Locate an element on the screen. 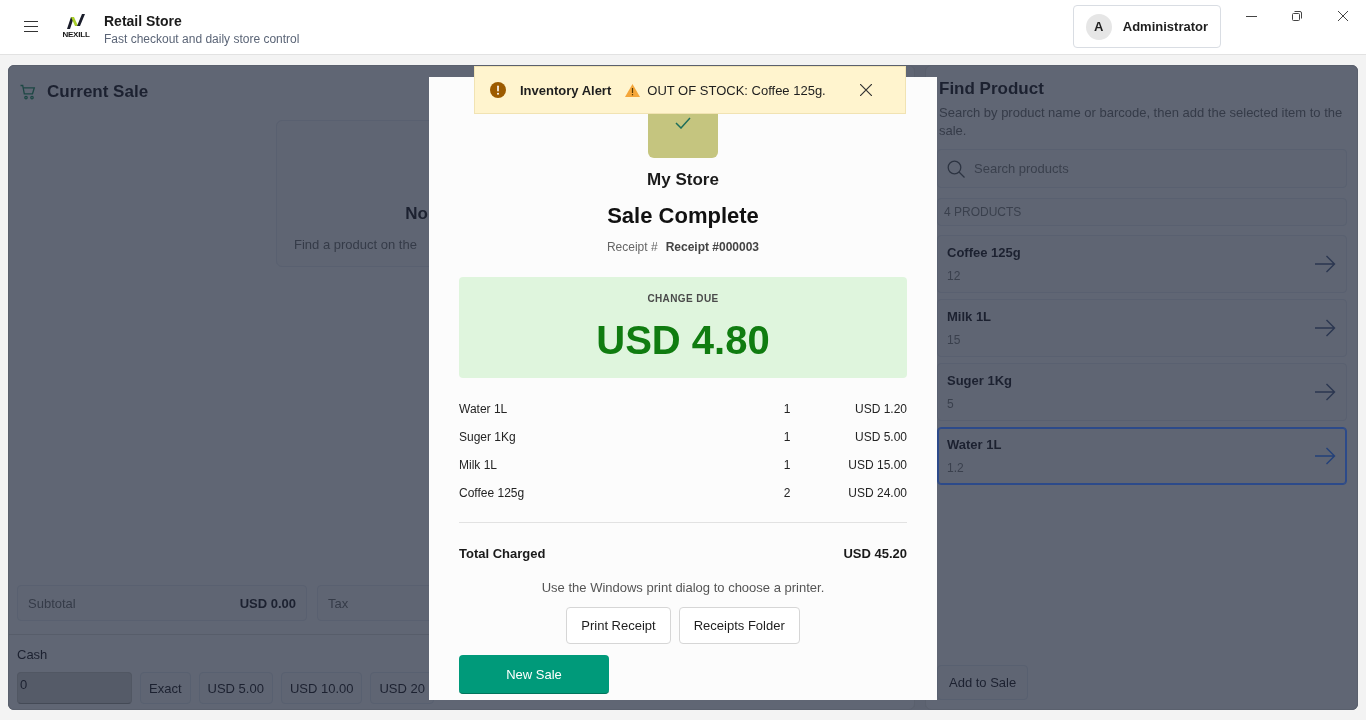 Image resolution: width=1366 pixels, height=720 pixels. print-note: Use the Windows print dialog to choose a printer. is located at coordinates (683, 588).